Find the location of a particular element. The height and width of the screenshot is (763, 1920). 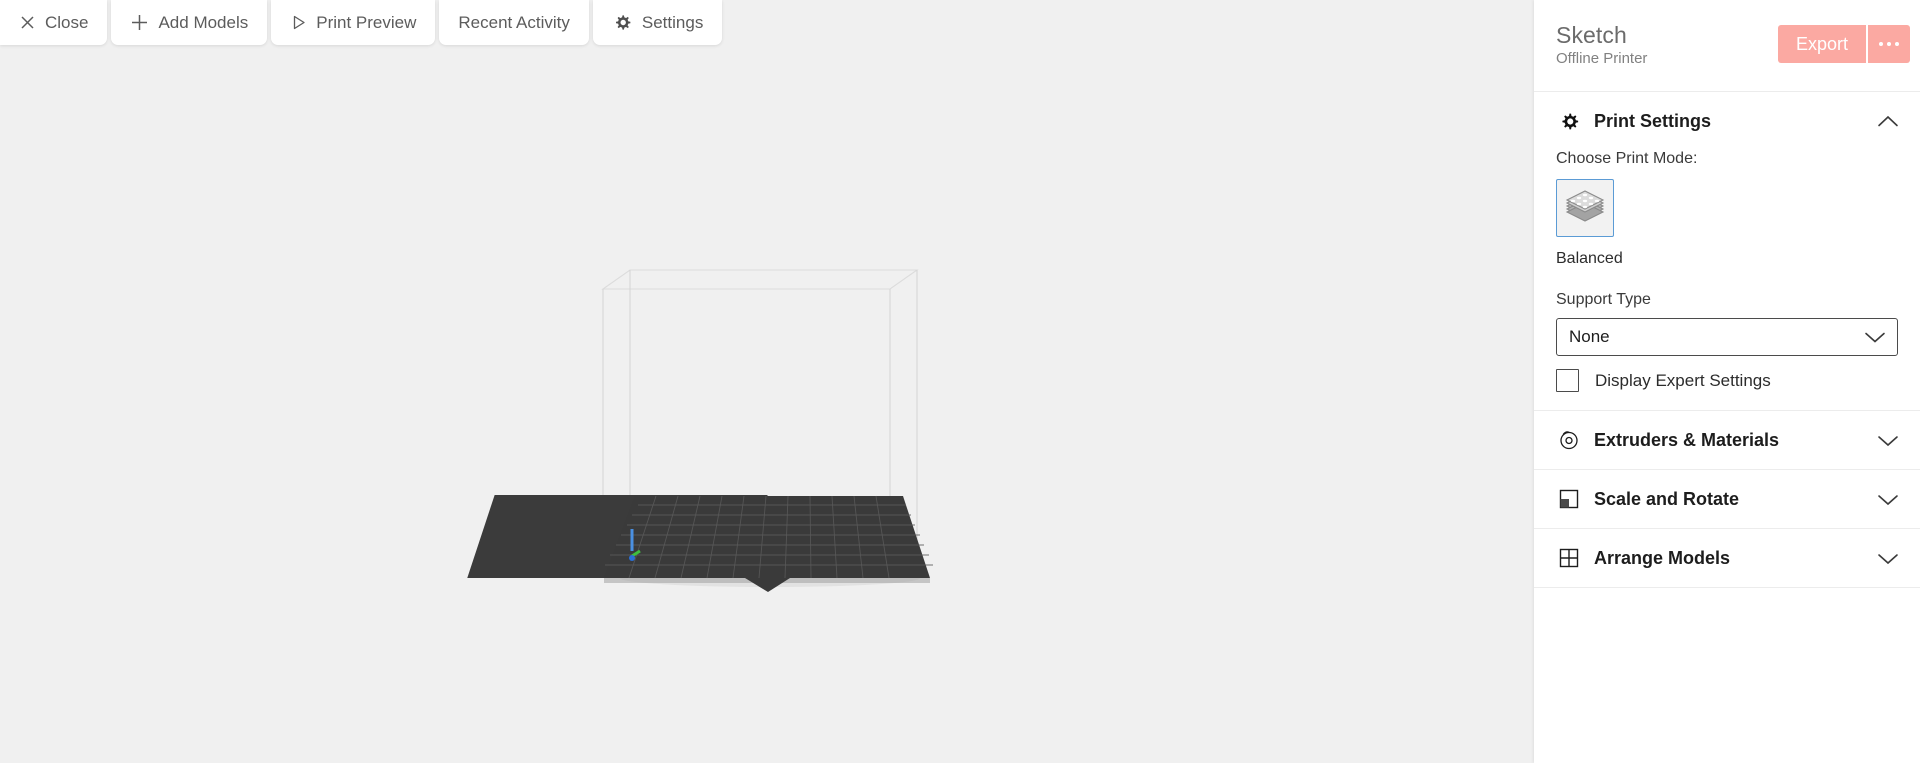

print-mode-value: Balanced is located at coordinates (1589, 258).